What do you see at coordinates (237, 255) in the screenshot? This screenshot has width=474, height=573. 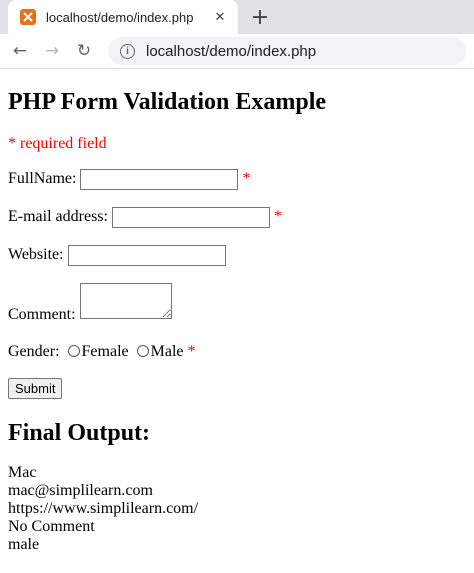 I see `website-row: Website:` at bounding box center [237, 255].